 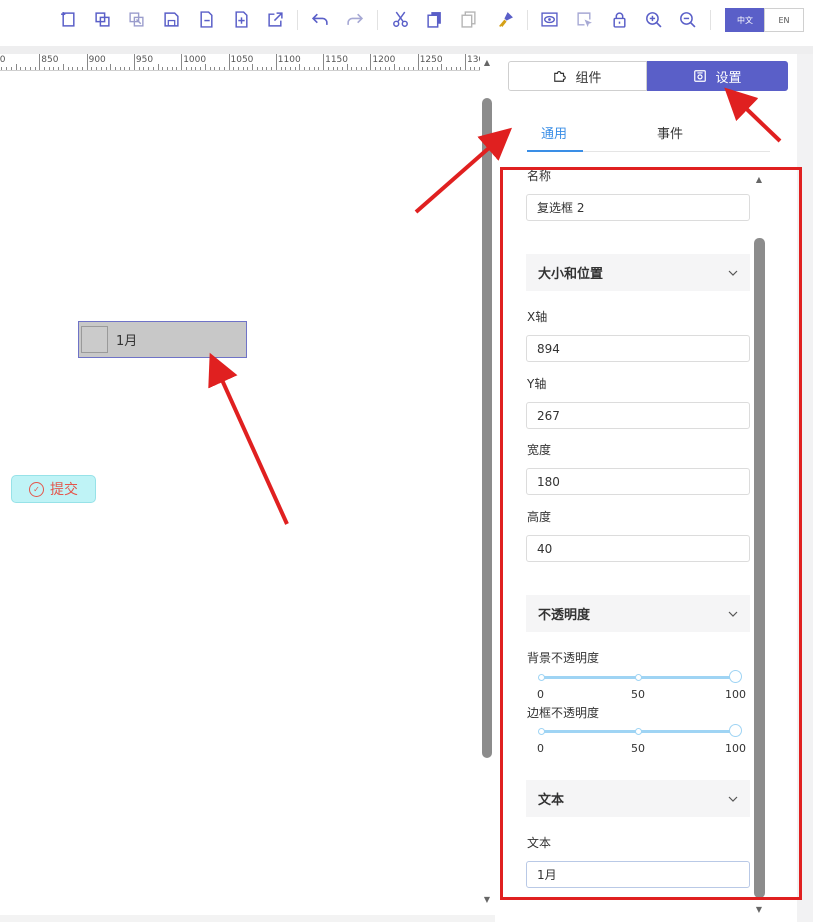 I want to click on canvas-vertical-scrollbar, so click(x=487, y=428).